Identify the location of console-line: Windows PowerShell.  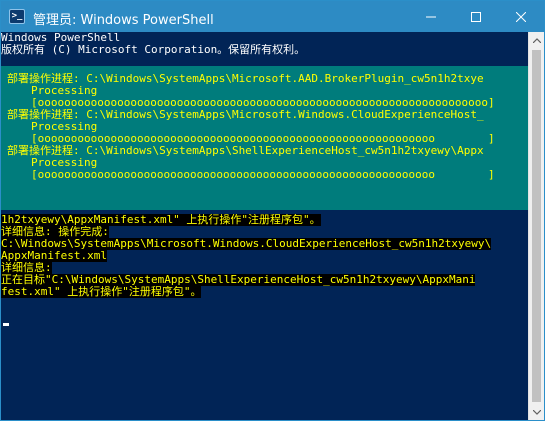
(61, 38).